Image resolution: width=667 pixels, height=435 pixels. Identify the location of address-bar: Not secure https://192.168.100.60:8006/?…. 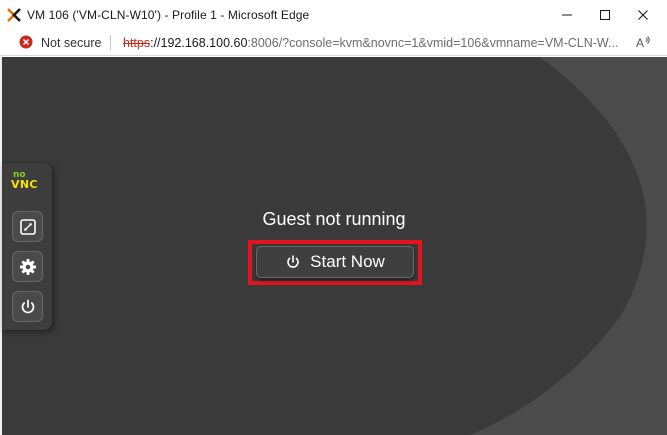
(333, 43).